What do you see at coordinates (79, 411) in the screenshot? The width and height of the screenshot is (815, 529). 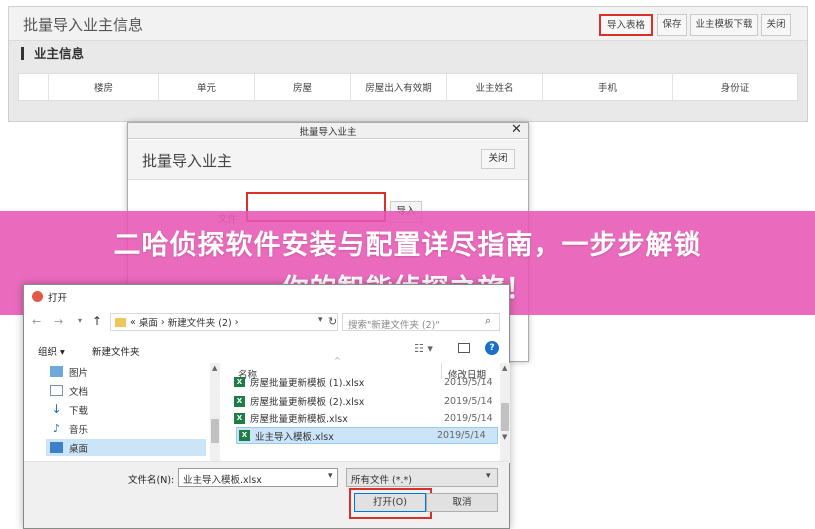 I see `nav-label: 下载` at bounding box center [79, 411].